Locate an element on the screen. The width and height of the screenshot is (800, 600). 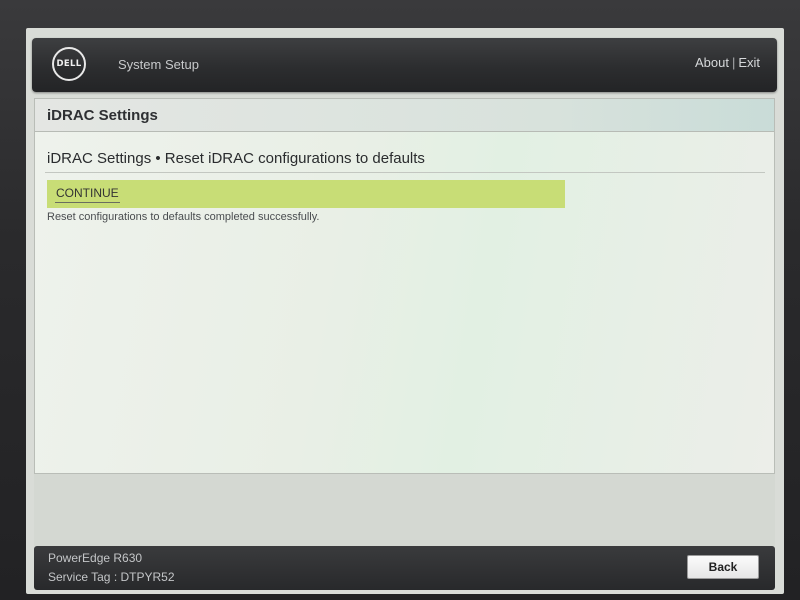
header-links: About | Exit is located at coordinates (727, 62).